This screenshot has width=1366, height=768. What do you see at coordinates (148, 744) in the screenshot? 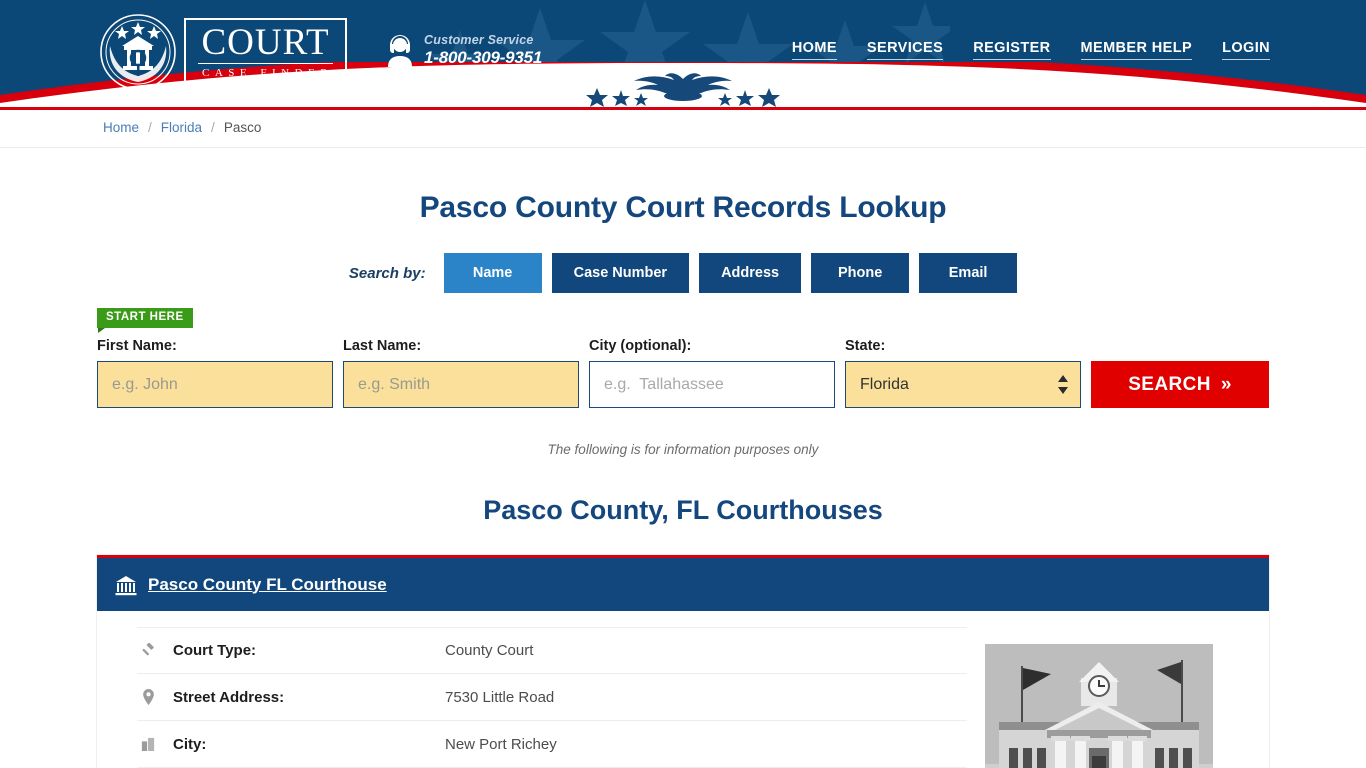
I see `city-icon` at bounding box center [148, 744].